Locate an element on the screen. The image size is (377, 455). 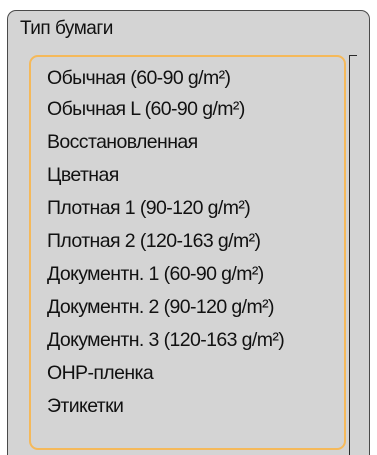
list-item-bond-2: Документн. 2 (90-120 g/m²) is located at coordinates (161, 307).